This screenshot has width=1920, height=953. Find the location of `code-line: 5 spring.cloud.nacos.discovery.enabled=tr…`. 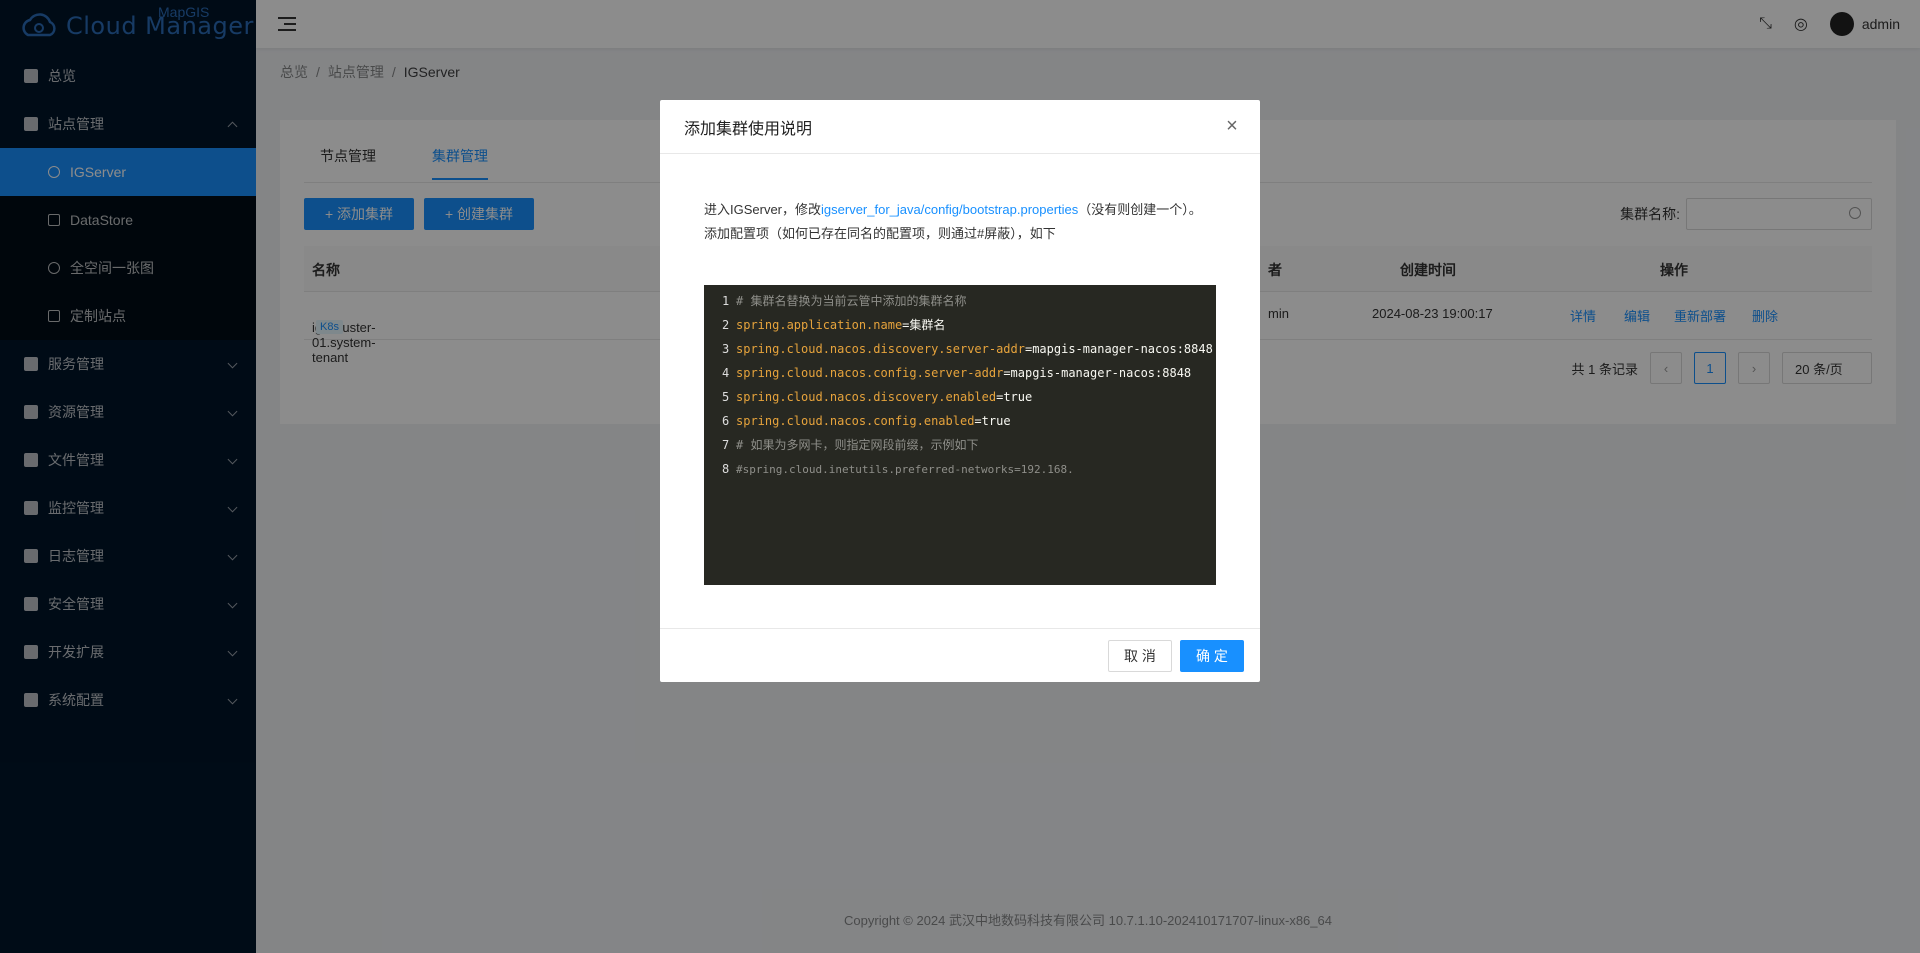

code-line: 5 spring.cloud.nacos.discovery.enabled=tr… is located at coordinates (877, 397).